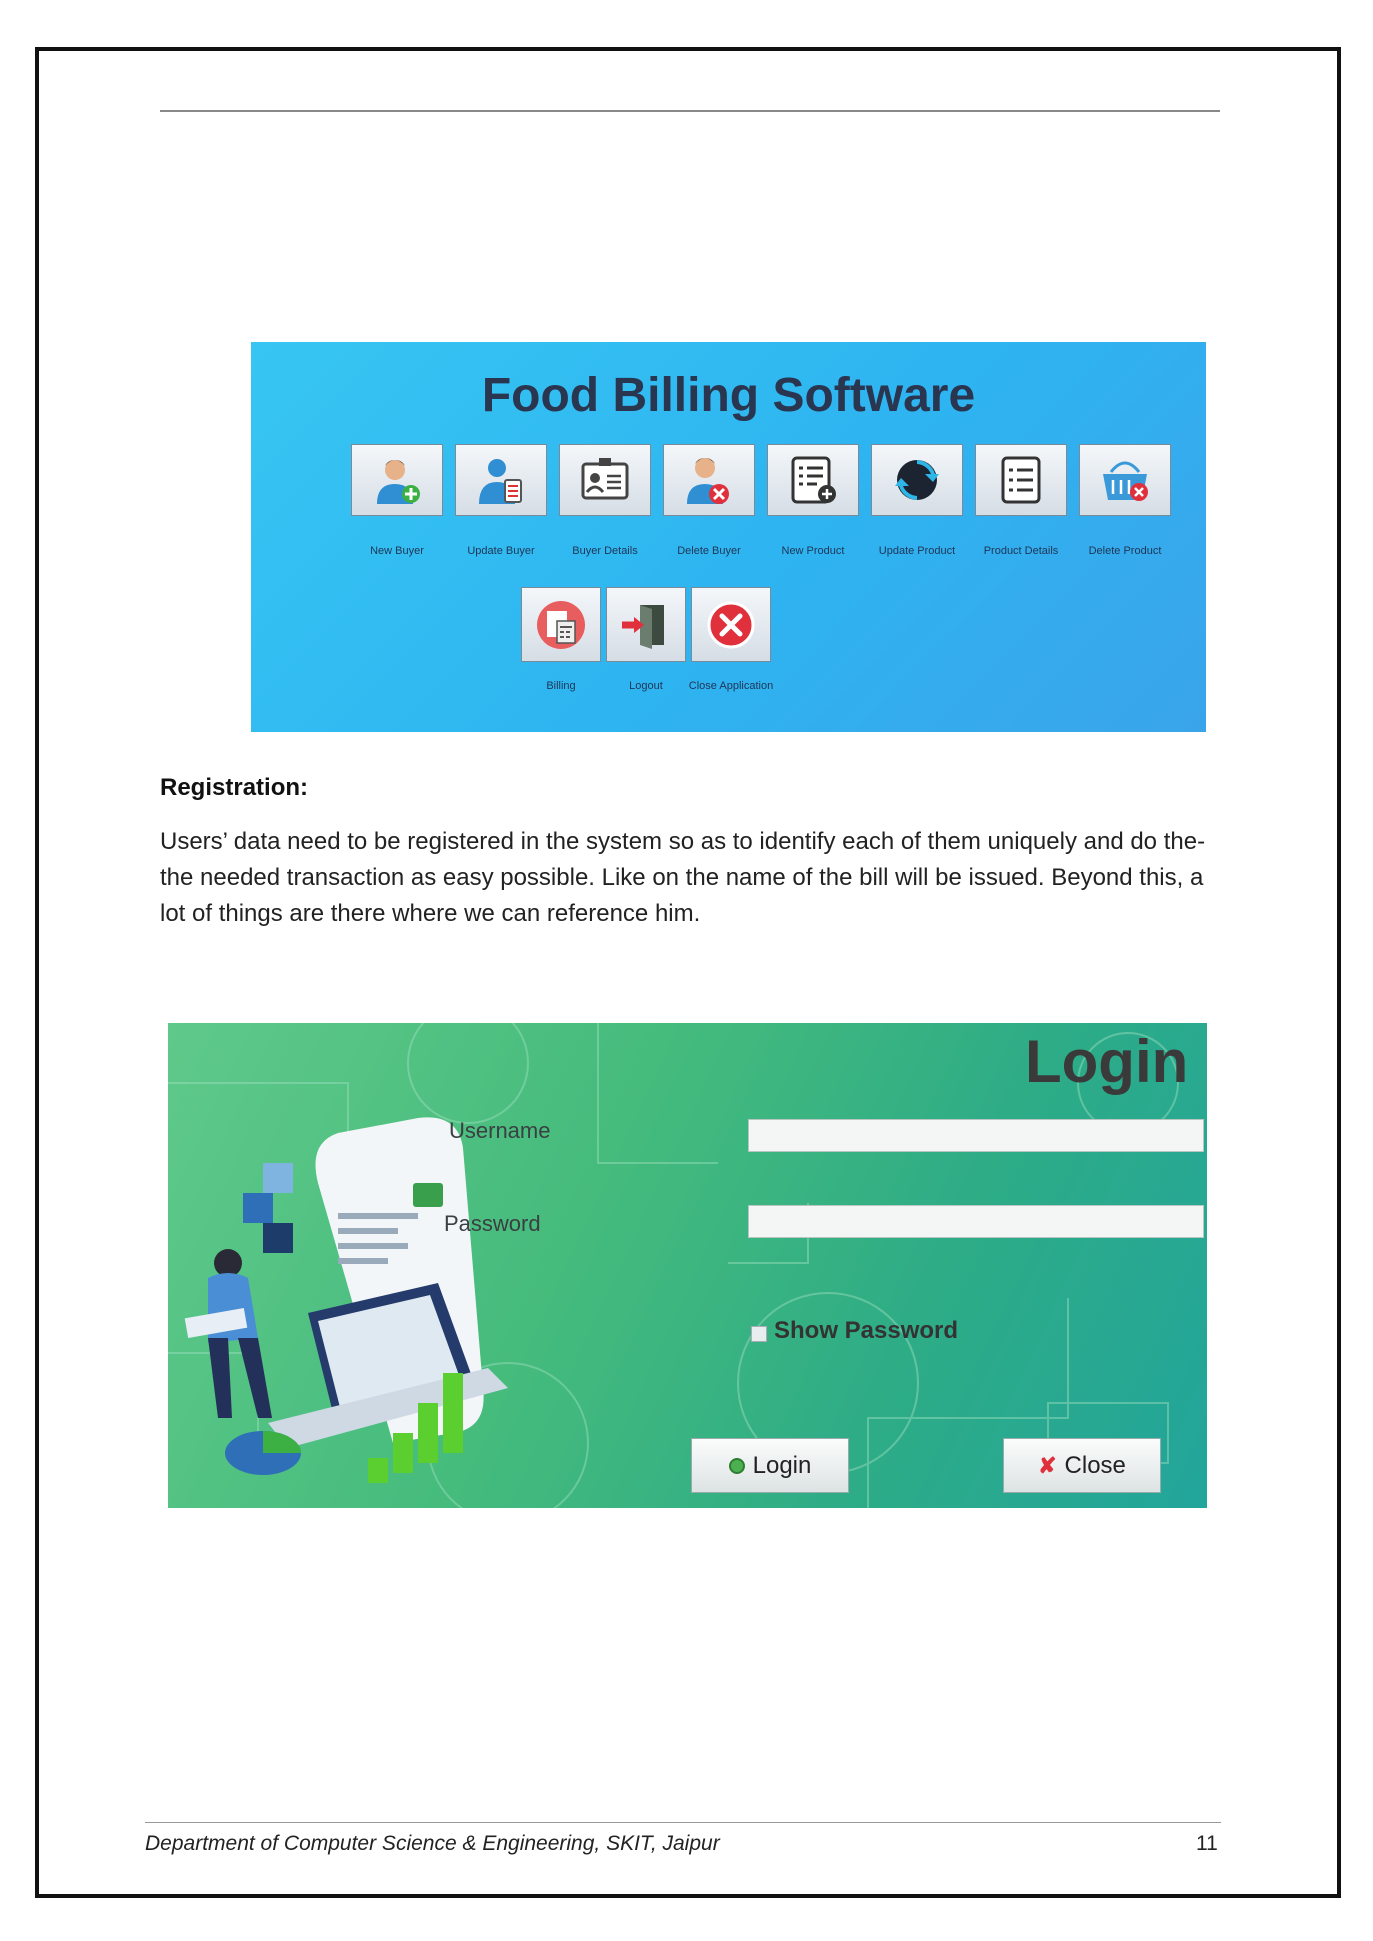 The height and width of the screenshot is (1941, 1373). I want to click on list-icon, so click(1021, 480).